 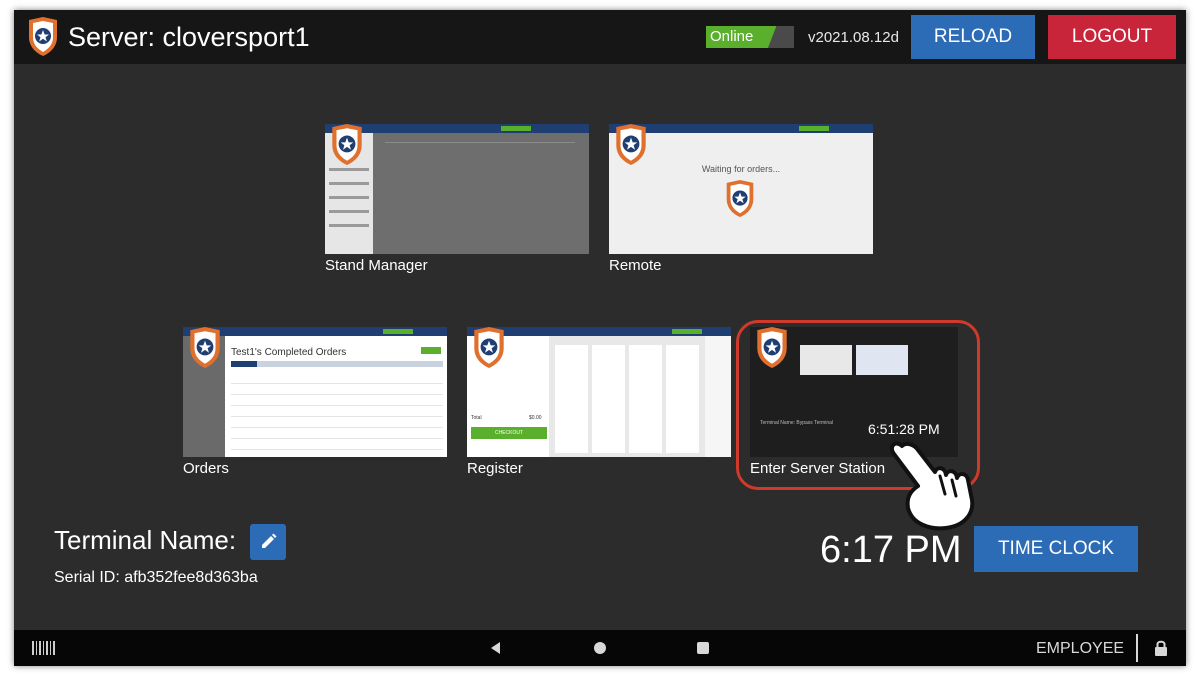 What do you see at coordinates (156, 577) in the screenshot?
I see `serial-id: Serial ID: afb352fee8d363ba` at bounding box center [156, 577].